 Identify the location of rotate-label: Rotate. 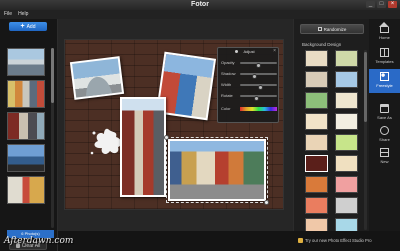
(227, 95).